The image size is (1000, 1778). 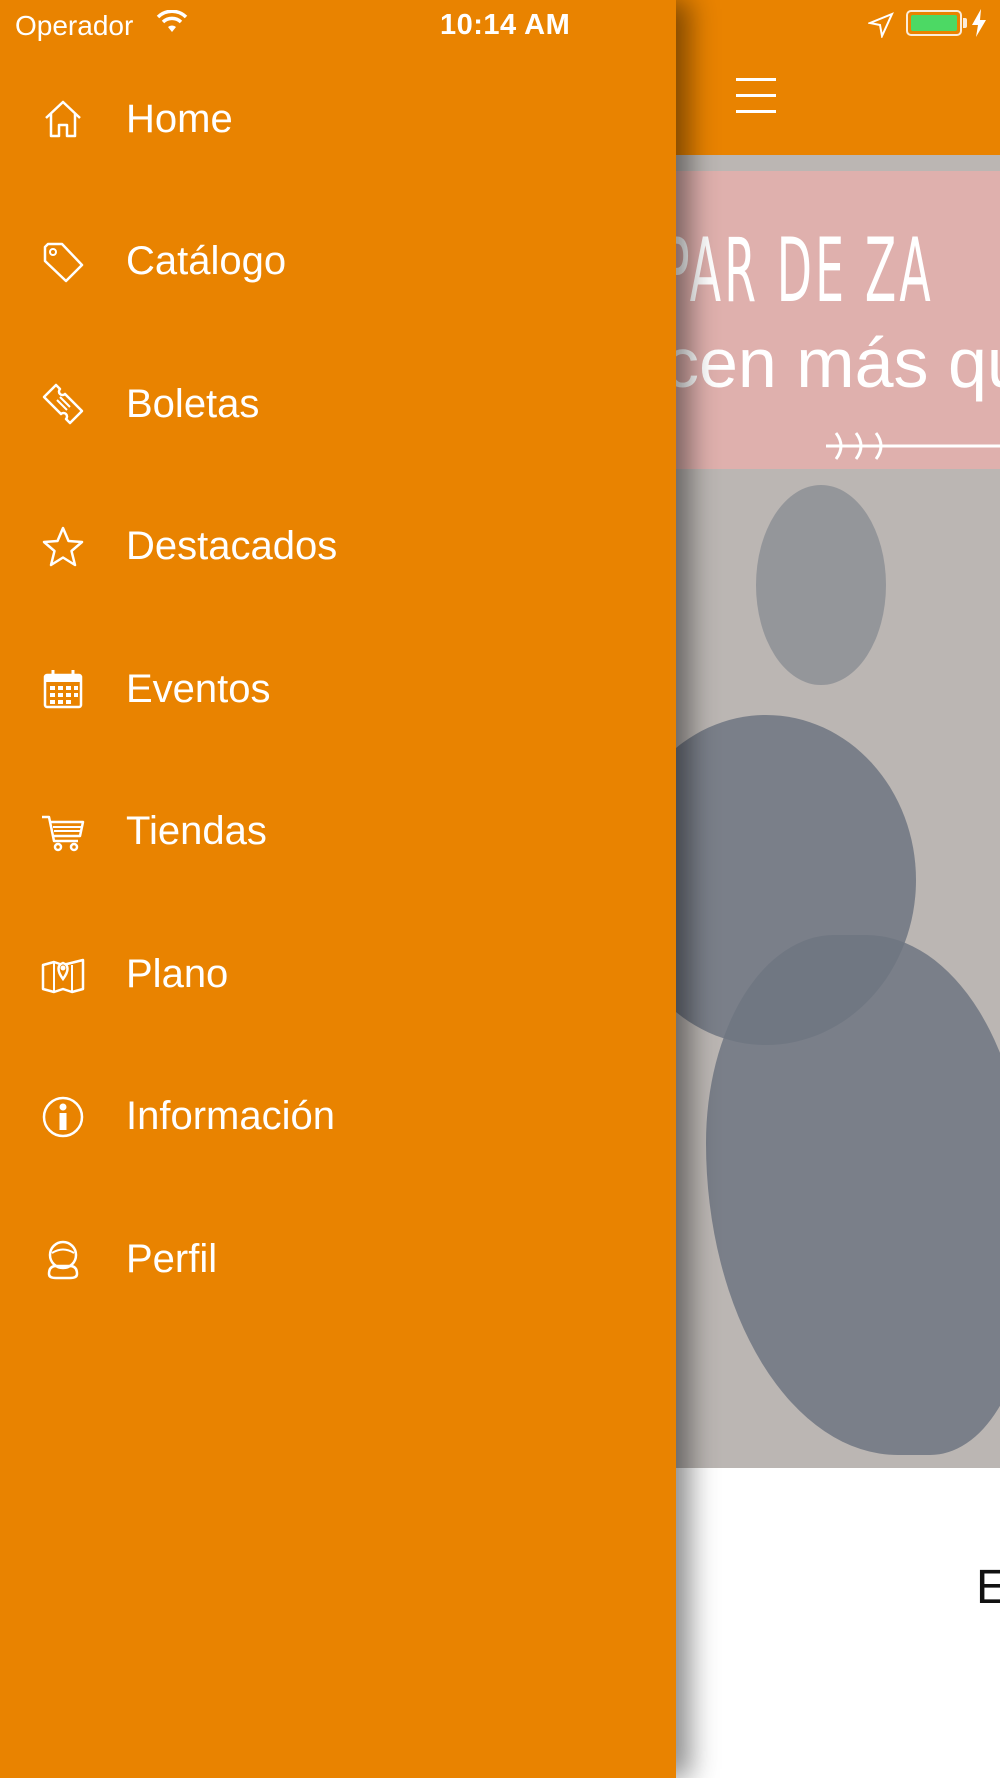 I want to click on battery-icon, so click(x=934, y=23).